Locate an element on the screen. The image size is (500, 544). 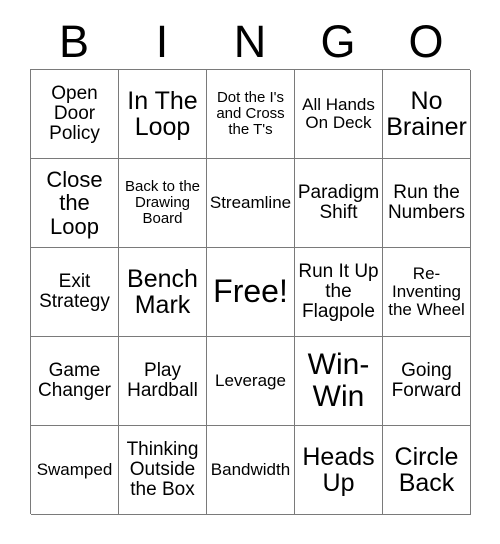
bingo-cell-o1: No Brainer is located at coordinates (427, 114).